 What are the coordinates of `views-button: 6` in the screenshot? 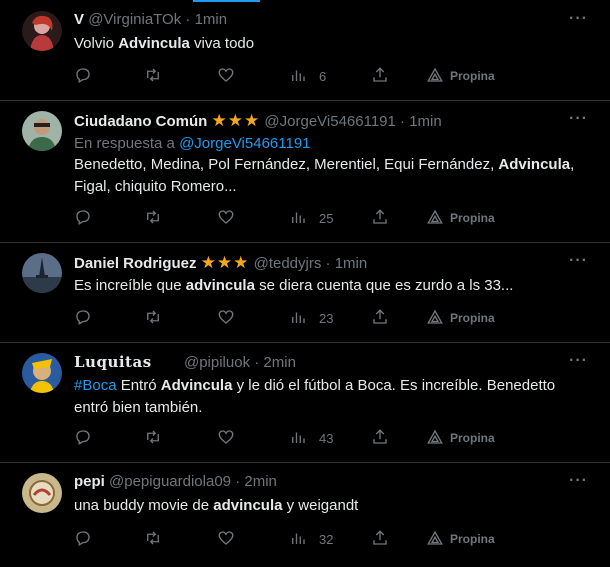 It's located at (307, 76).